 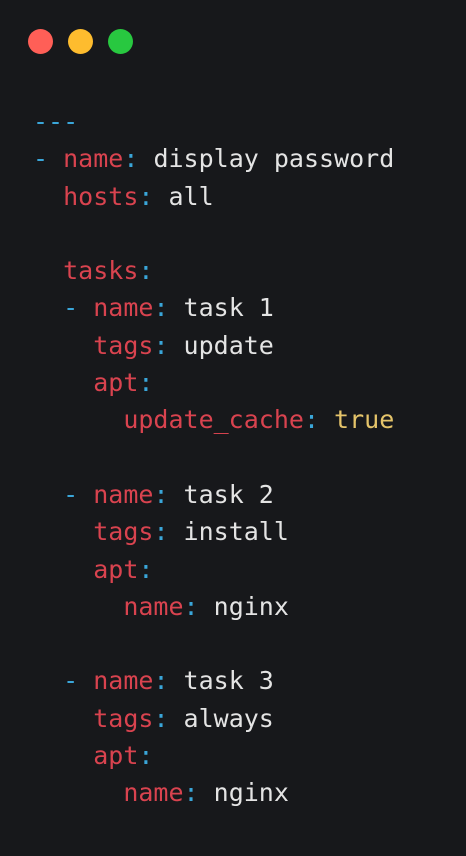 What do you see at coordinates (228, 308) in the screenshot?
I see `yaml-value: task 1` at bounding box center [228, 308].